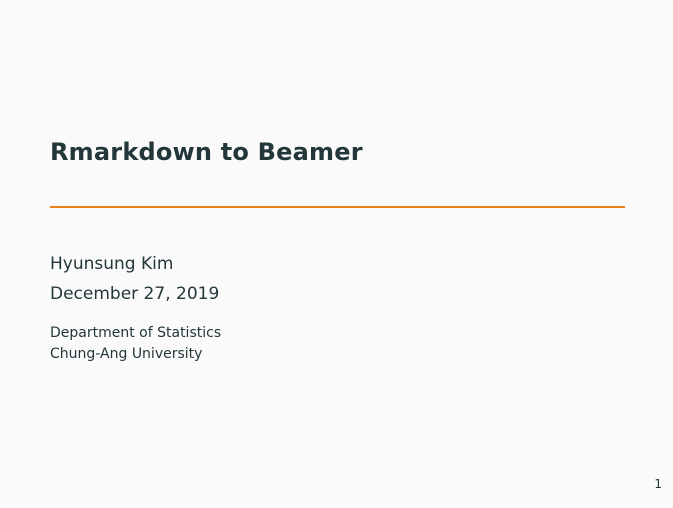 The width and height of the screenshot is (673, 508). What do you see at coordinates (136, 333) in the screenshot?
I see `institute-line: Department of Statistics` at bounding box center [136, 333].